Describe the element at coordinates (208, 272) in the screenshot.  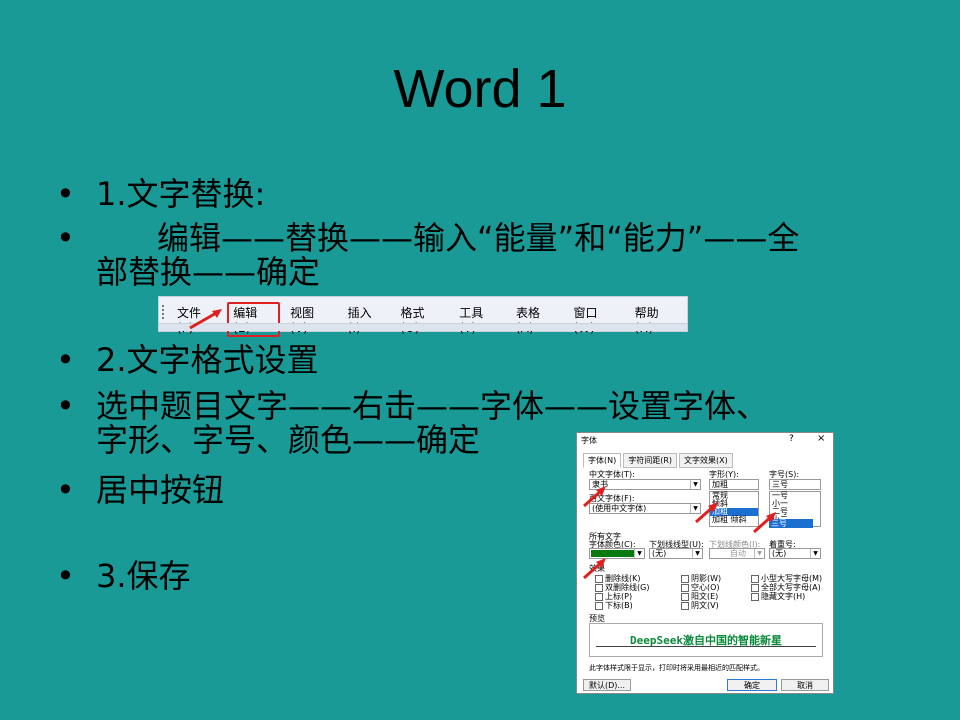
I see `bullet-text: 部替换——确定` at that location.